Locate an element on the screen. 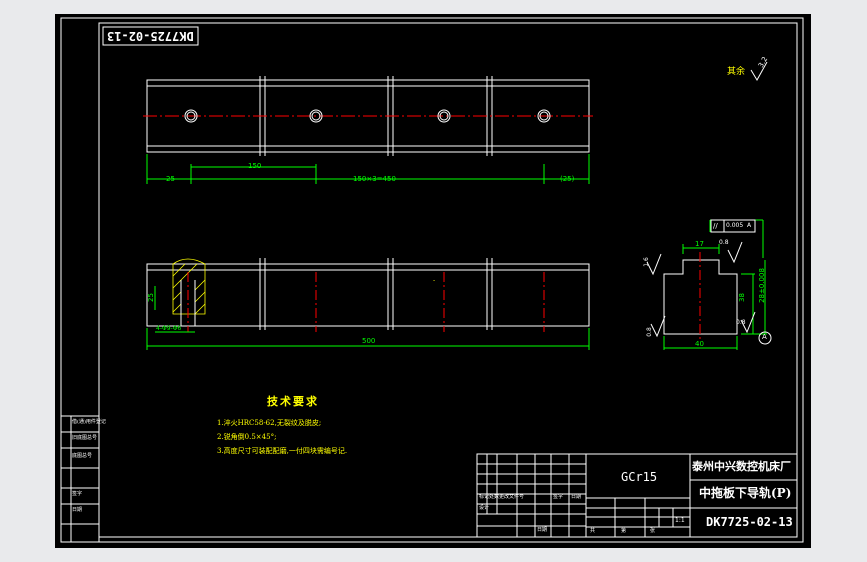  tb-cell-design: 设计 is located at coordinates (484, 508).